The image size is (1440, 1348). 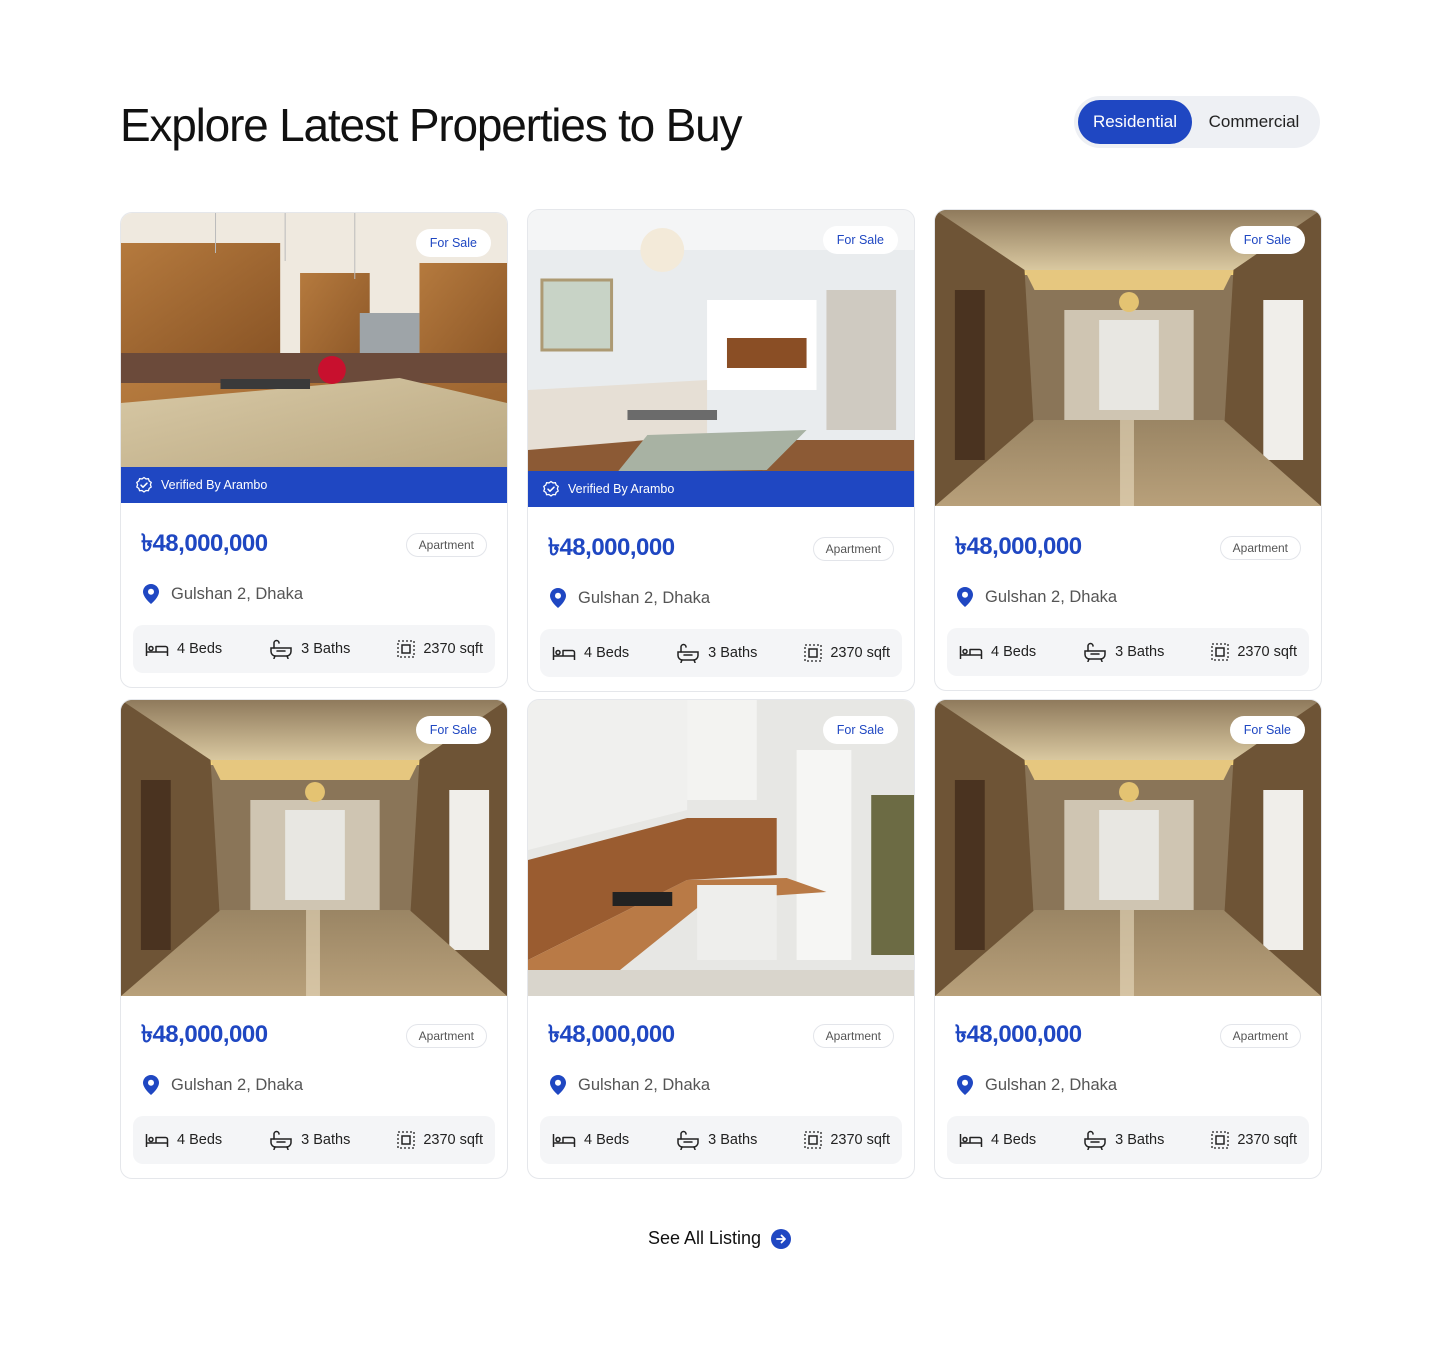 I want to click on tab-commercial: Commercial, so click(x=1254, y=122).